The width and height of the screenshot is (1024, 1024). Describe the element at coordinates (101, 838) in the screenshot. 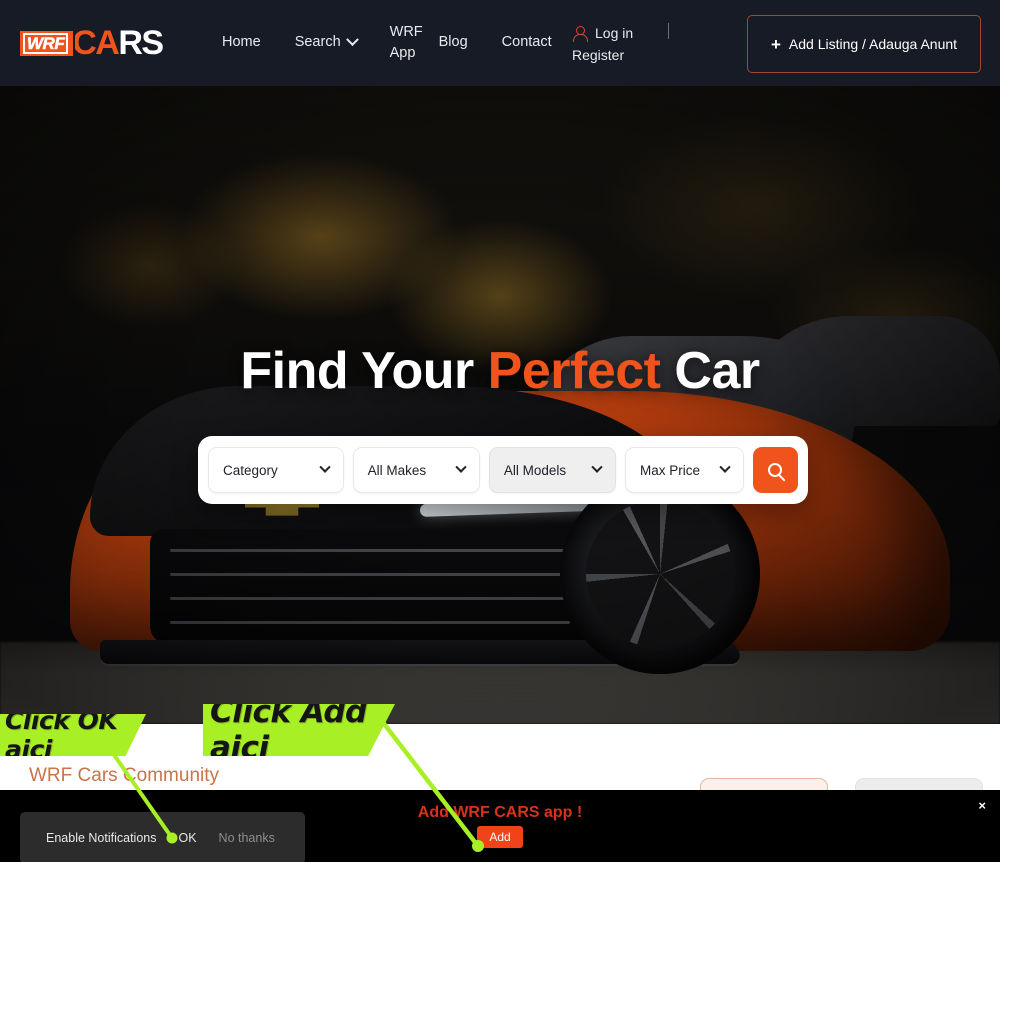

I see `notification-prompt-label: Enable Notifications` at that location.